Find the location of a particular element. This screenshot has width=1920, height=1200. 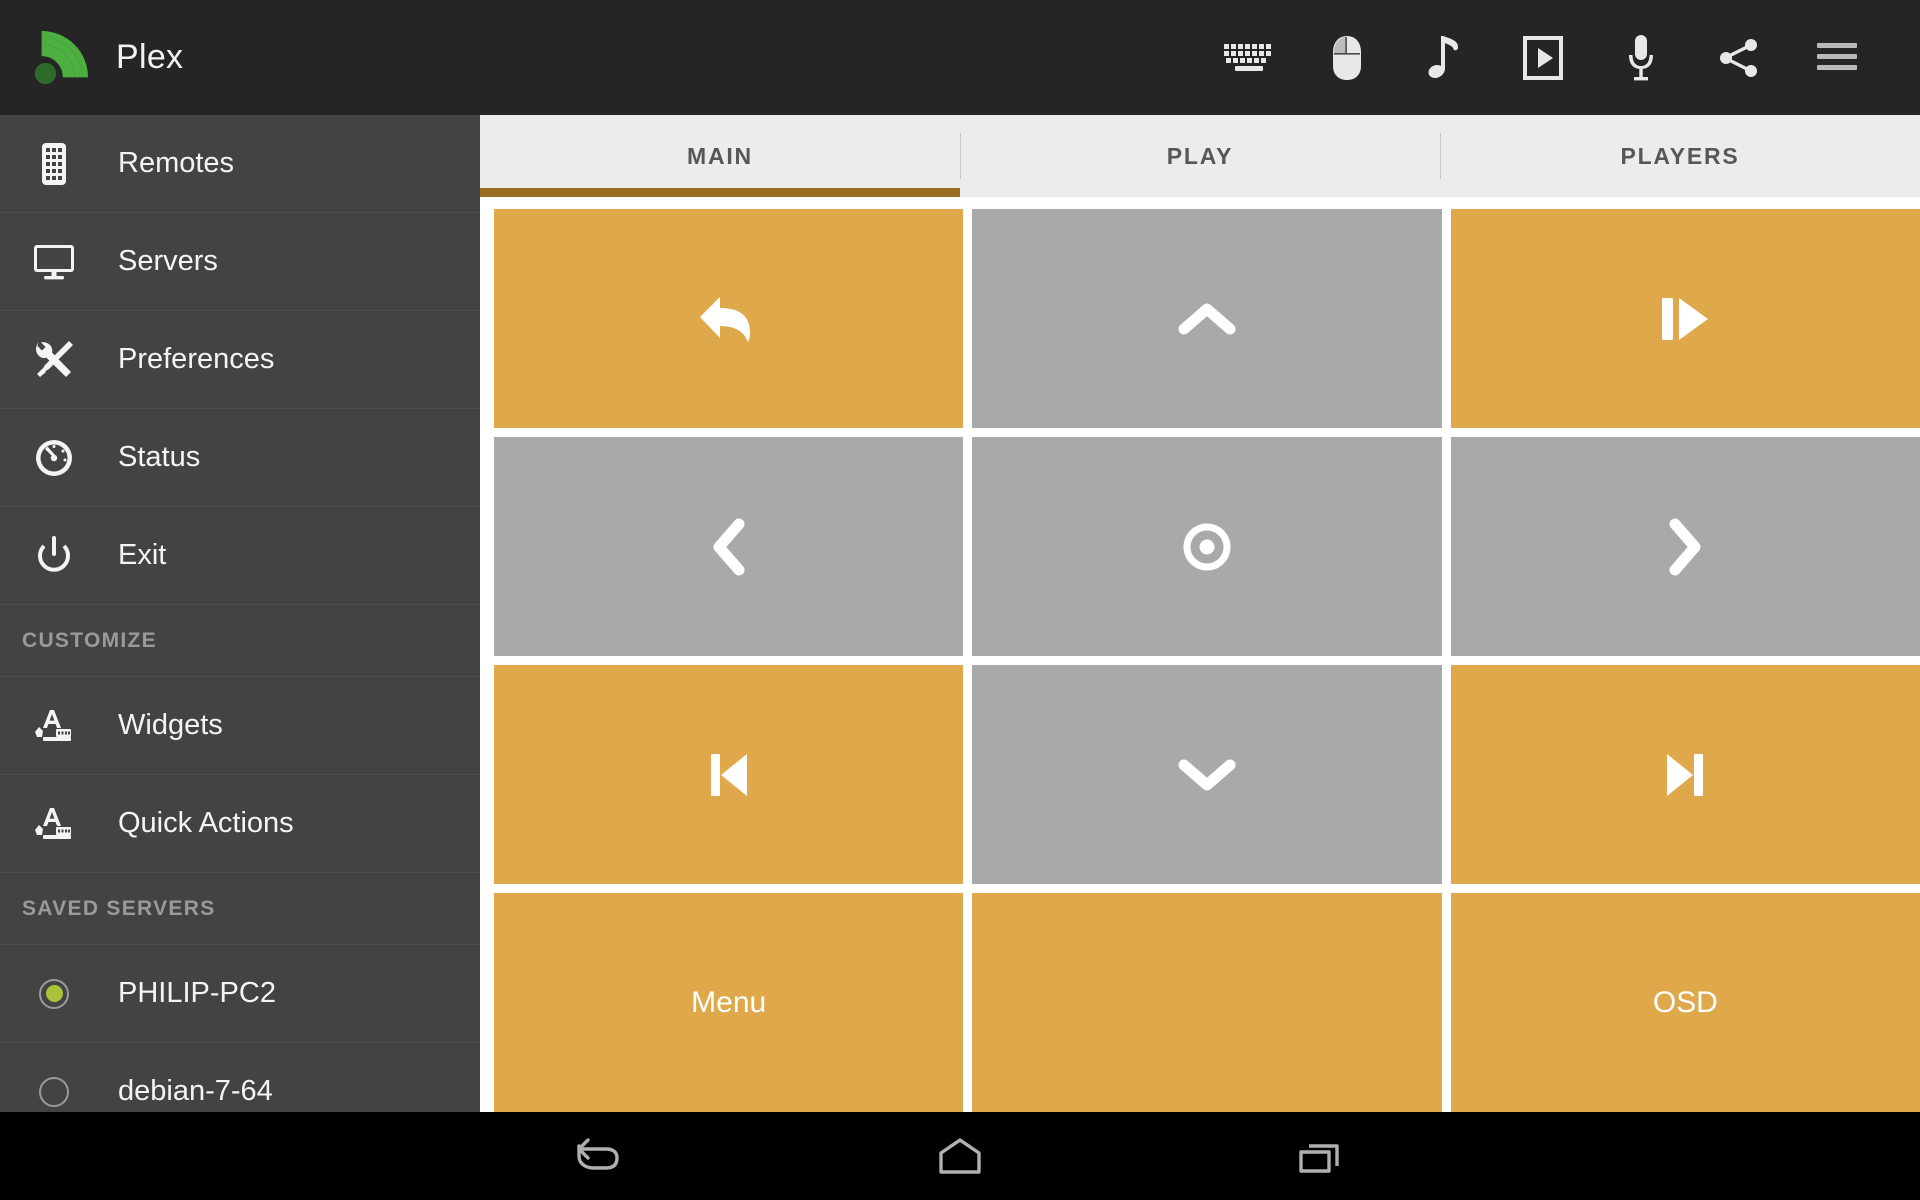

top-app-bar: Plex is located at coordinates (960, 57).